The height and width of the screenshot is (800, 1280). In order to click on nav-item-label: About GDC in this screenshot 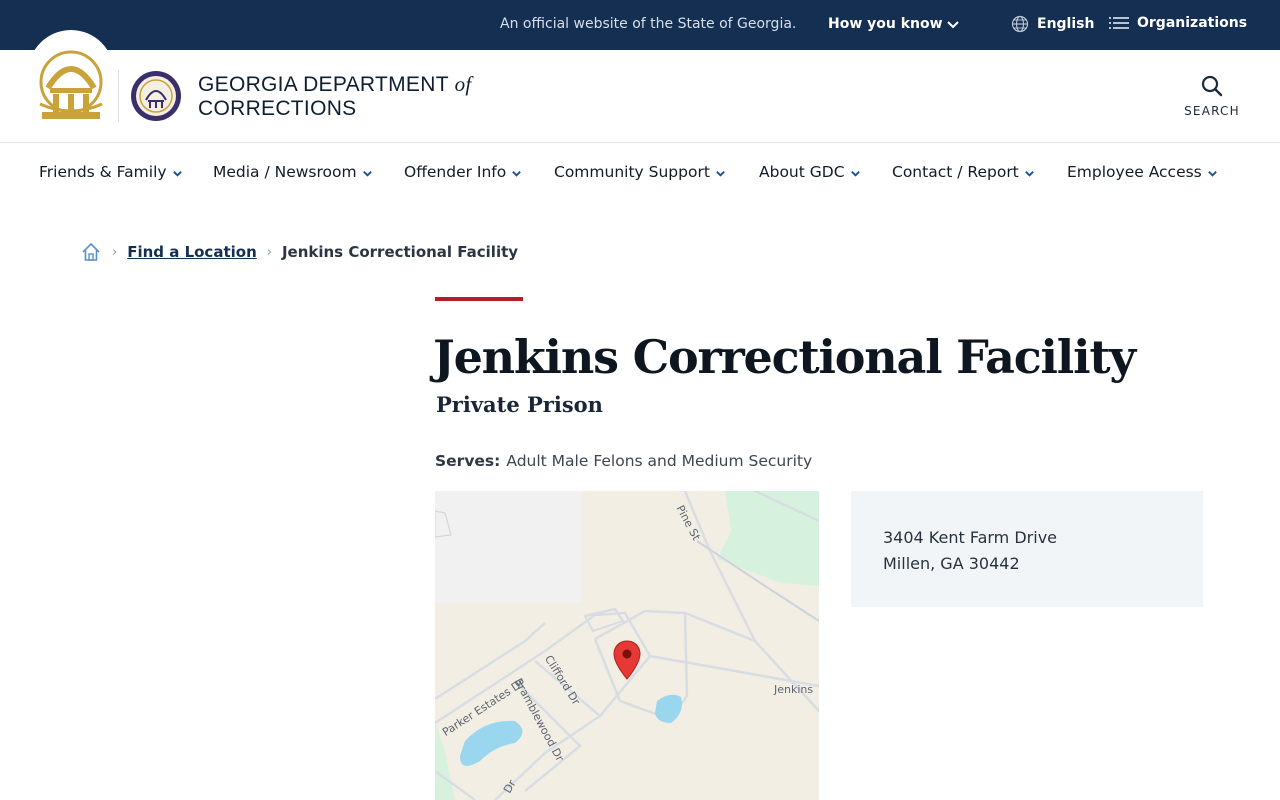, I will do `click(802, 172)`.